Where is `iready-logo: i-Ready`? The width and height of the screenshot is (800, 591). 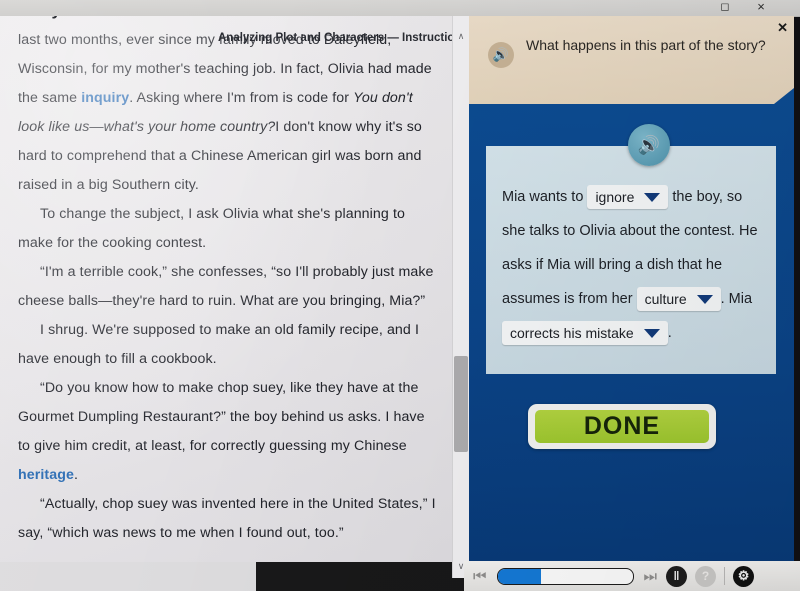
iready-logo: i-Ready is located at coordinates (31, 18).